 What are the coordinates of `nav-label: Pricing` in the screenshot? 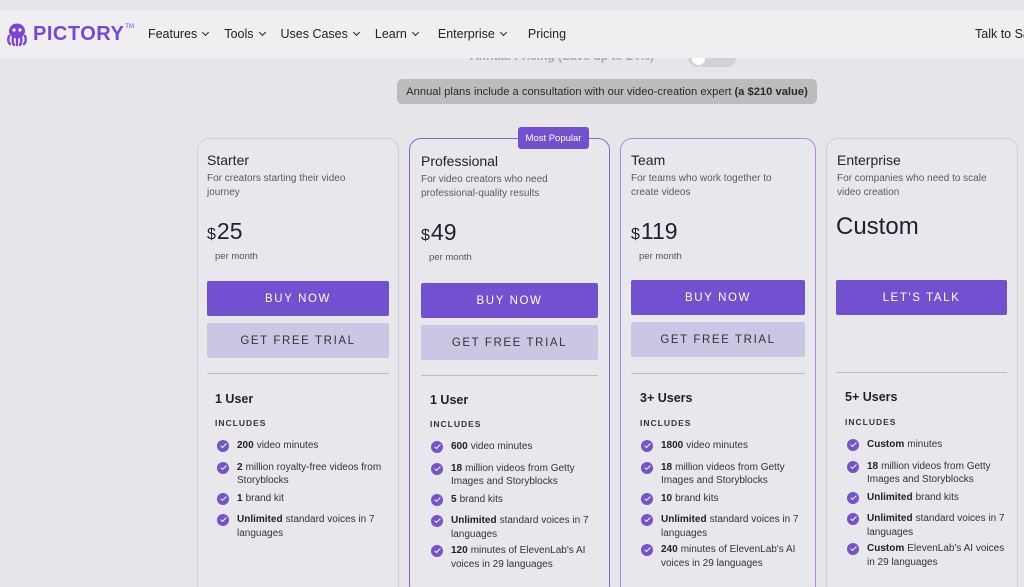 It's located at (547, 34).